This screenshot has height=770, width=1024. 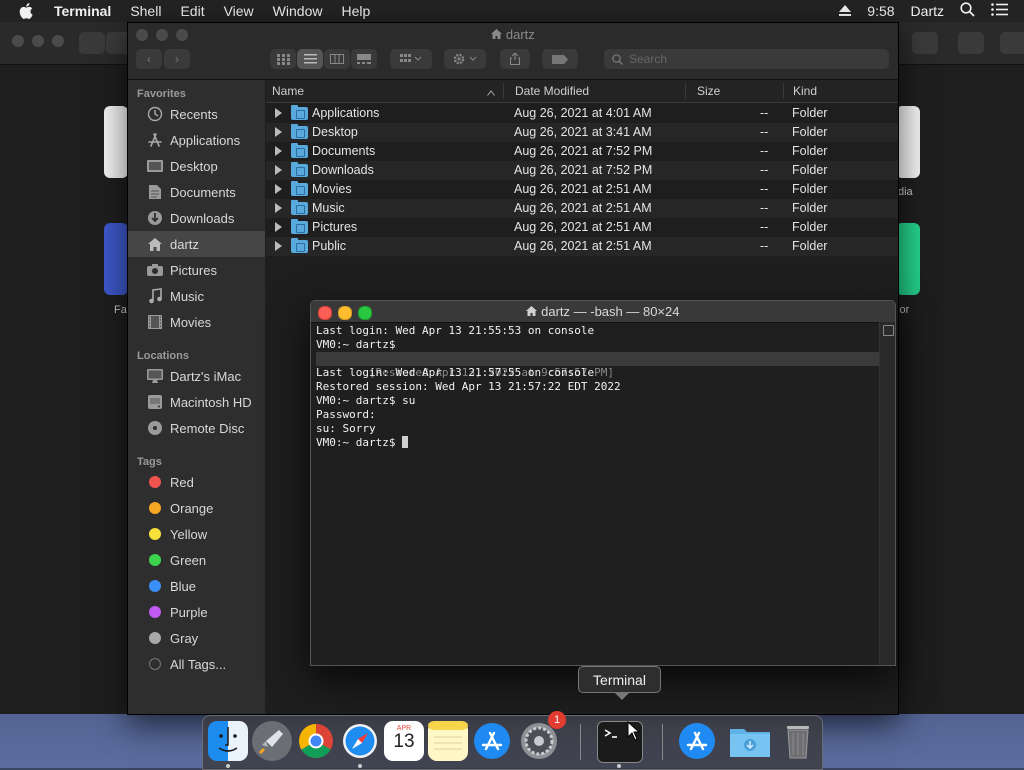 I want to click on list-view-button, so click(x=310, y=59).